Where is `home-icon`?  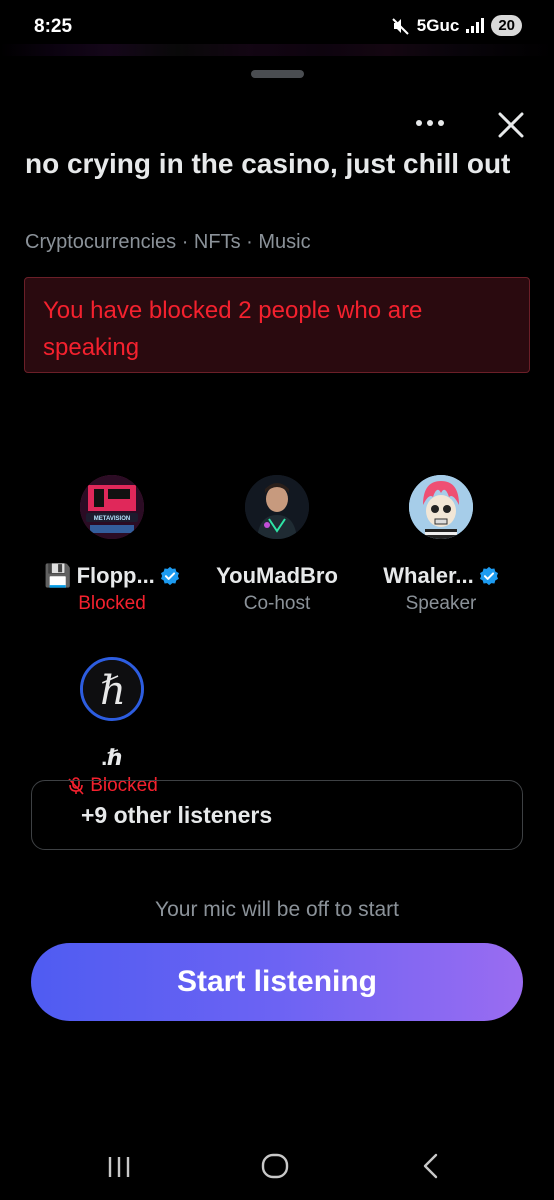
home-icon is located at coordinates (275, 1166).